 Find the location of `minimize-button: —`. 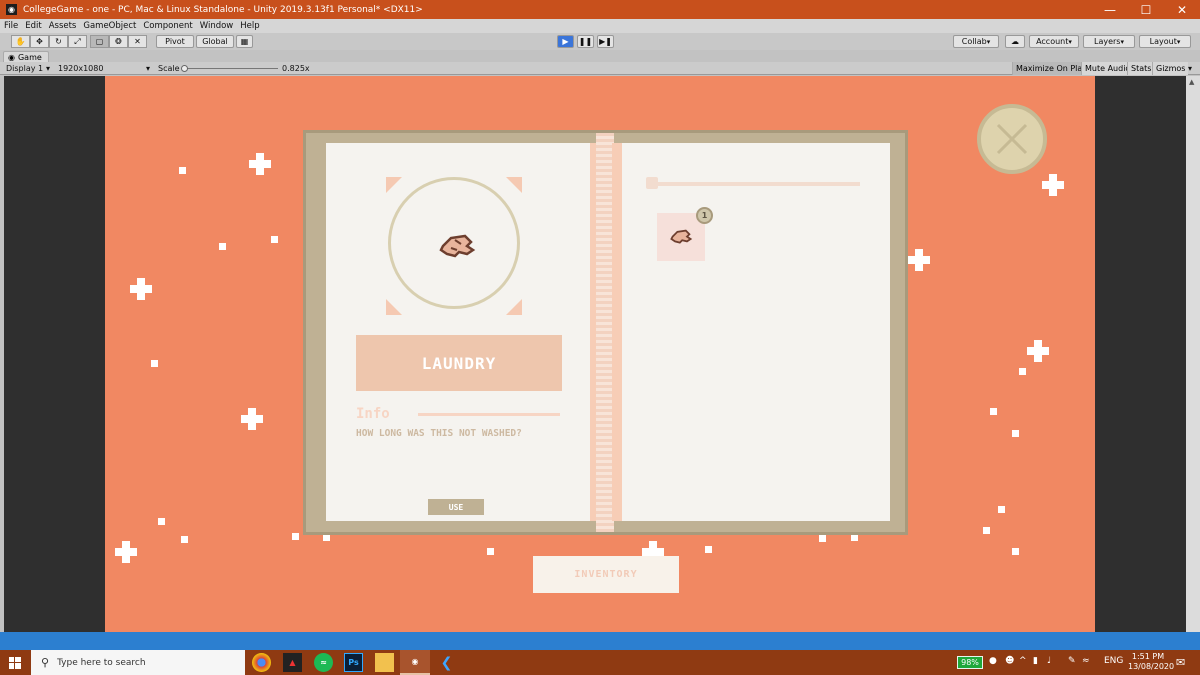

minimize-button: — is located at coordinates (1110, 9).